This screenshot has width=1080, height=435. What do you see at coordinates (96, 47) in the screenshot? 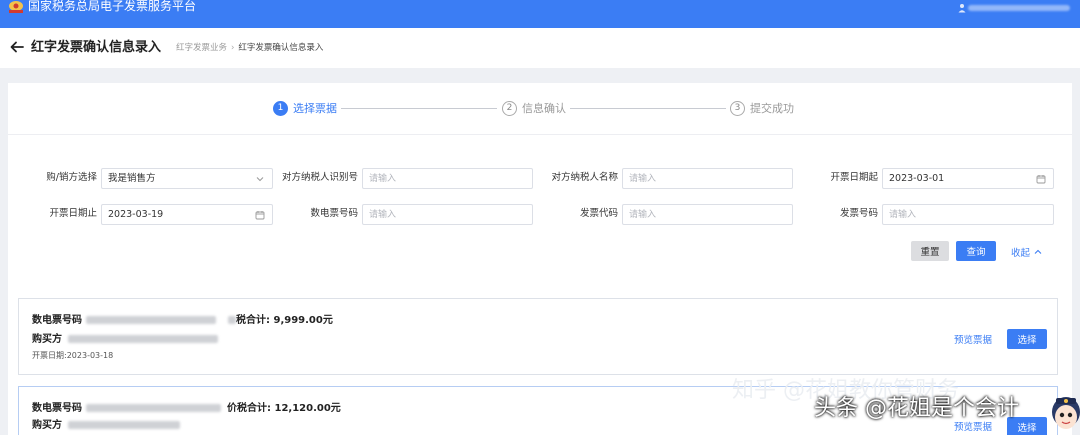
I see `page-title: 红字发票确认信息录入` at bounding box center [96, 47].